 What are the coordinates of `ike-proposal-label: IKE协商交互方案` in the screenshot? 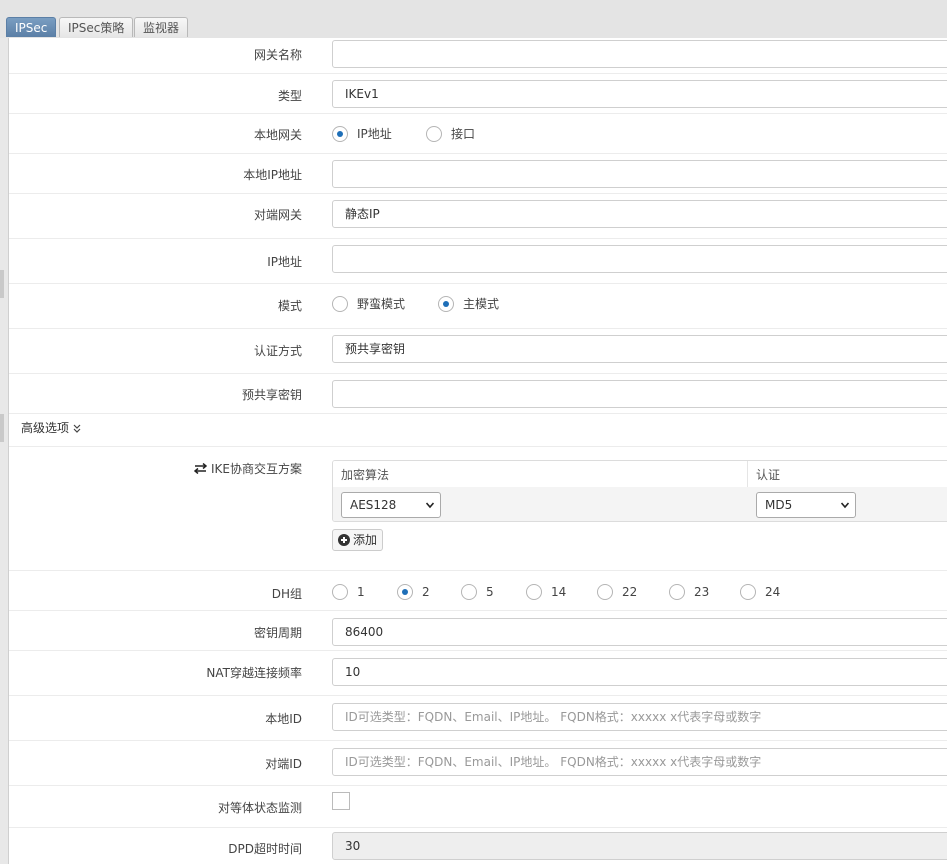 It's located at (248, 468).